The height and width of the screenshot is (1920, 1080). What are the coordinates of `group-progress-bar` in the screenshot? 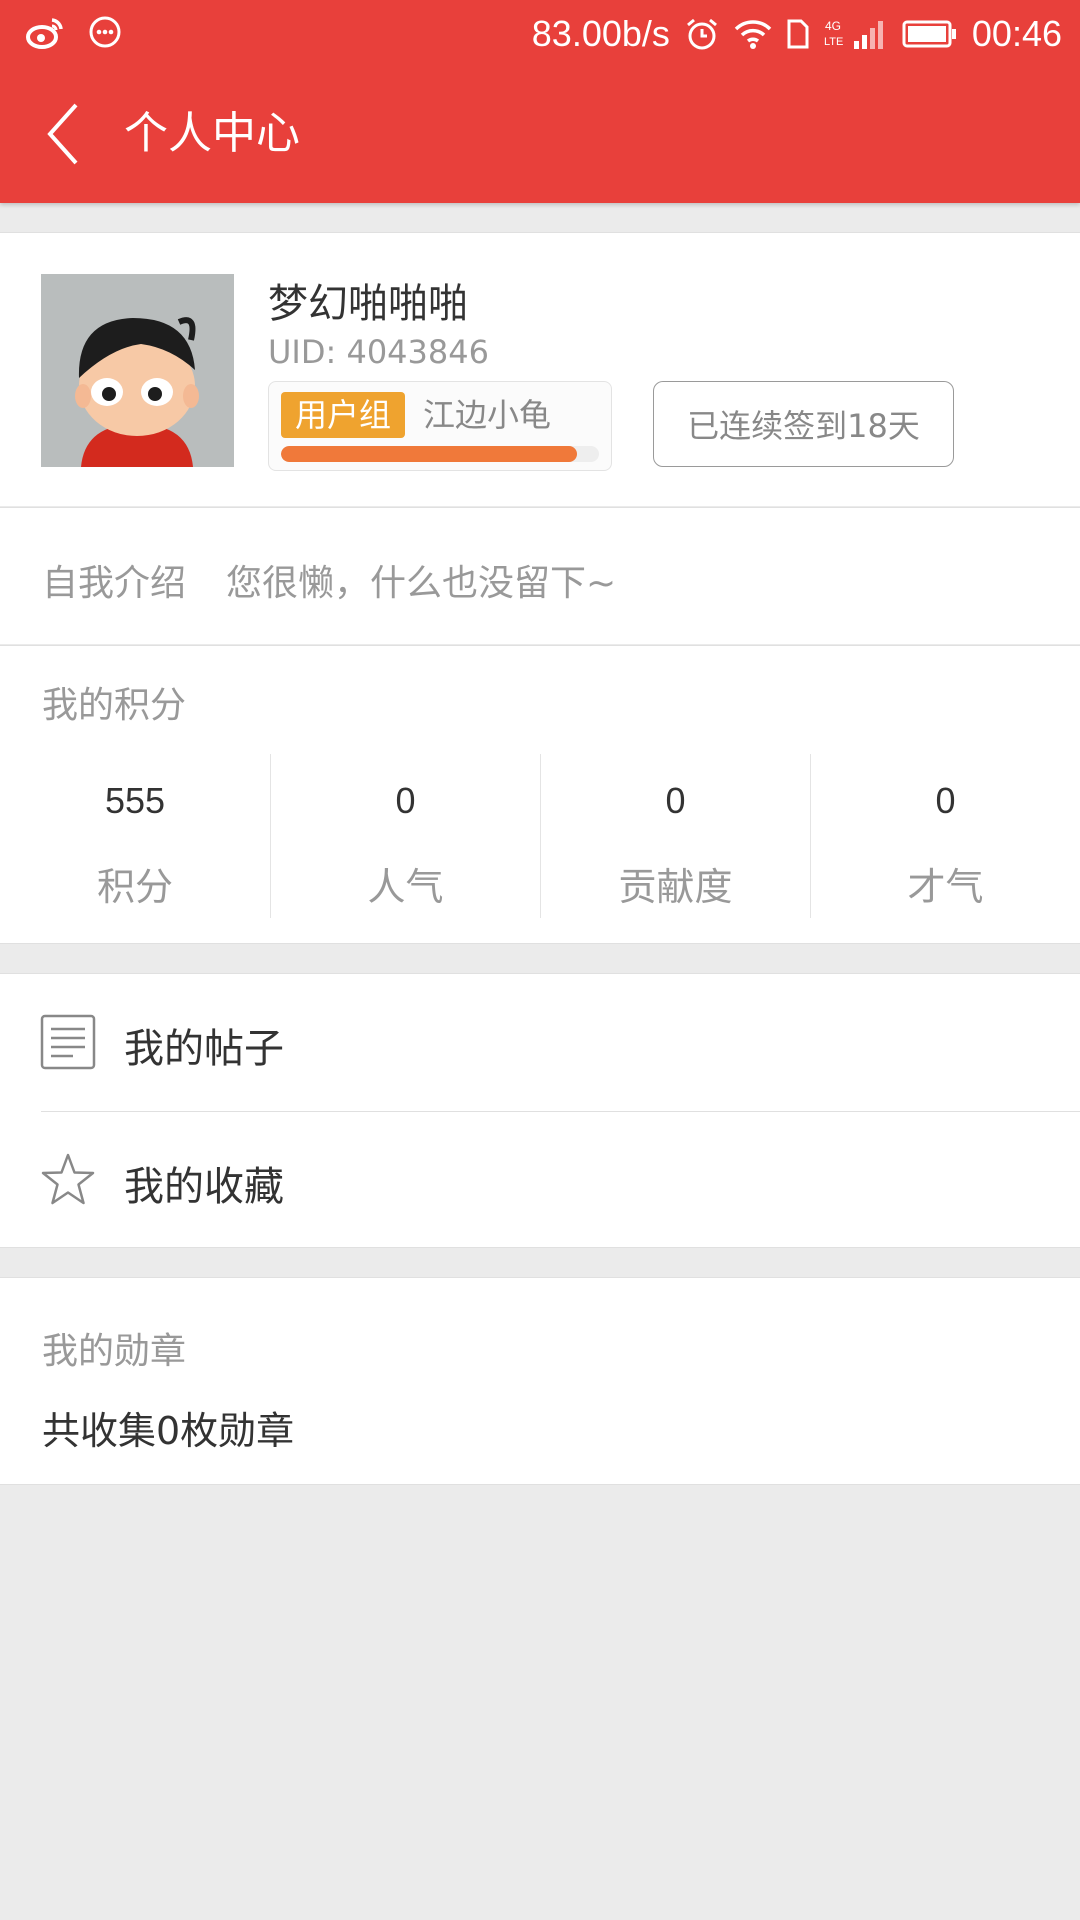 It's located at (440, 454).